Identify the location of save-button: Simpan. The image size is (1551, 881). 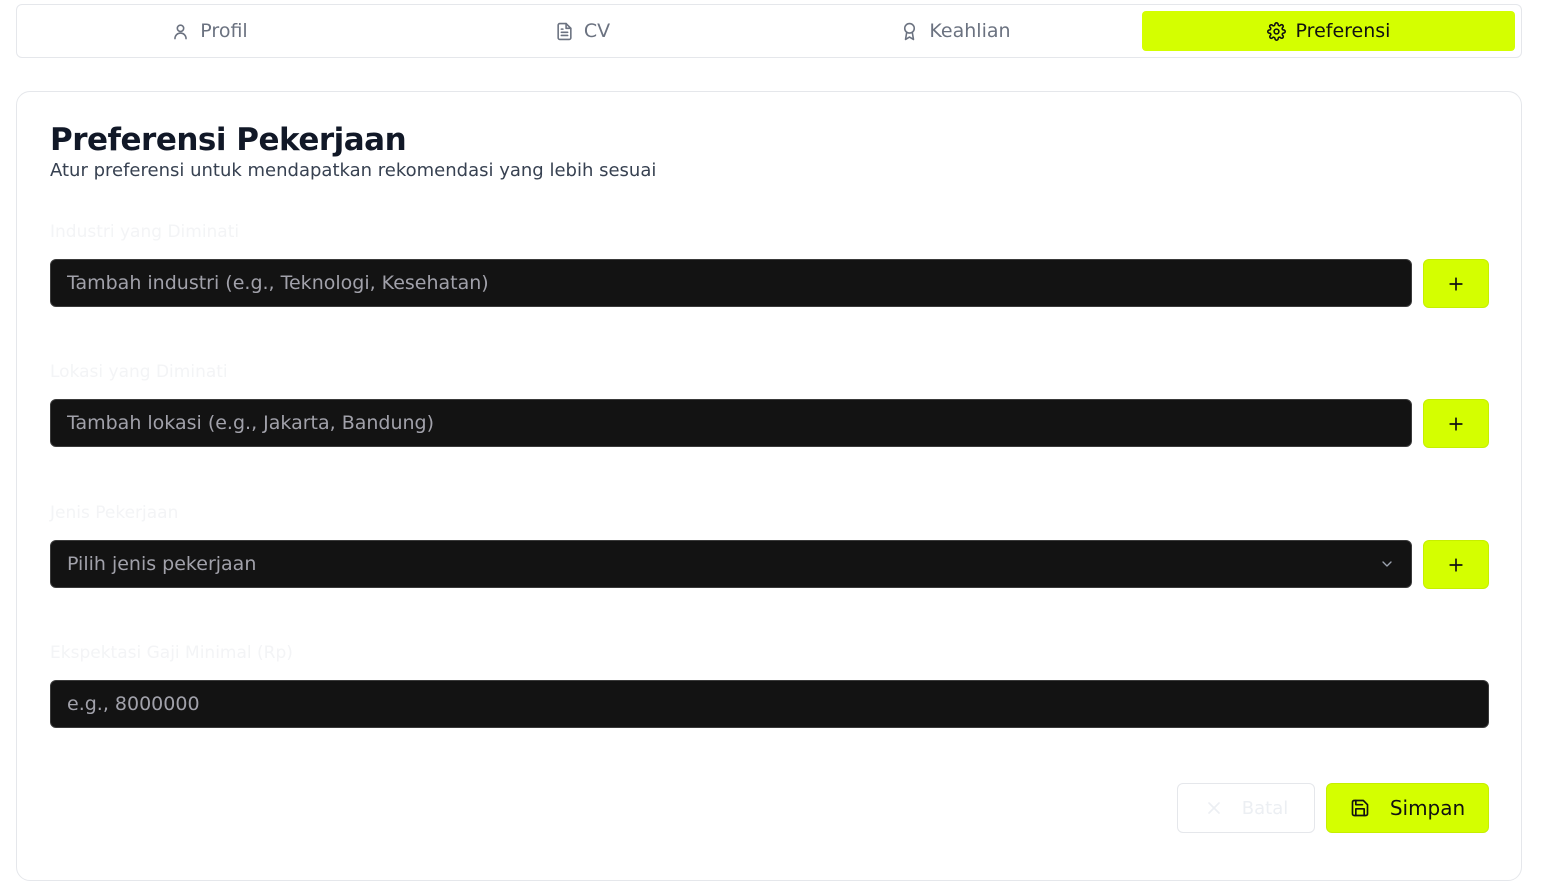
(1407, 808).